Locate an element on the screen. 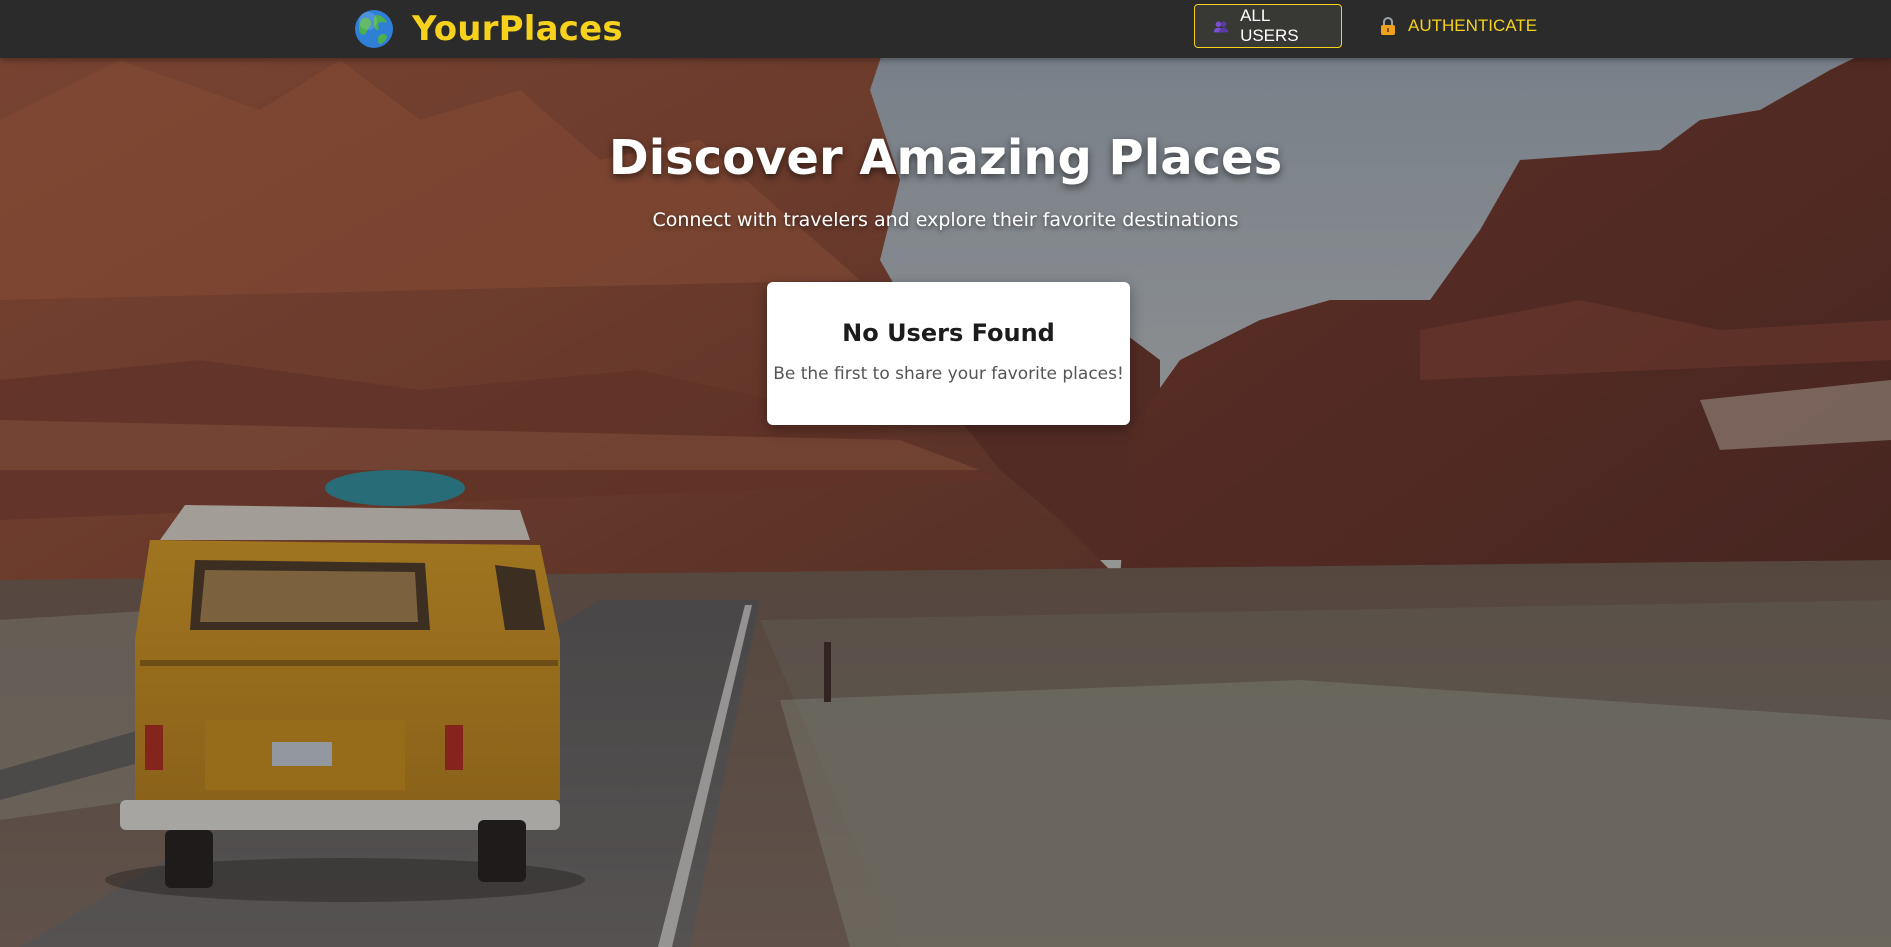  brand-home-link: YourPlaces is located at coordinates (488, 29).